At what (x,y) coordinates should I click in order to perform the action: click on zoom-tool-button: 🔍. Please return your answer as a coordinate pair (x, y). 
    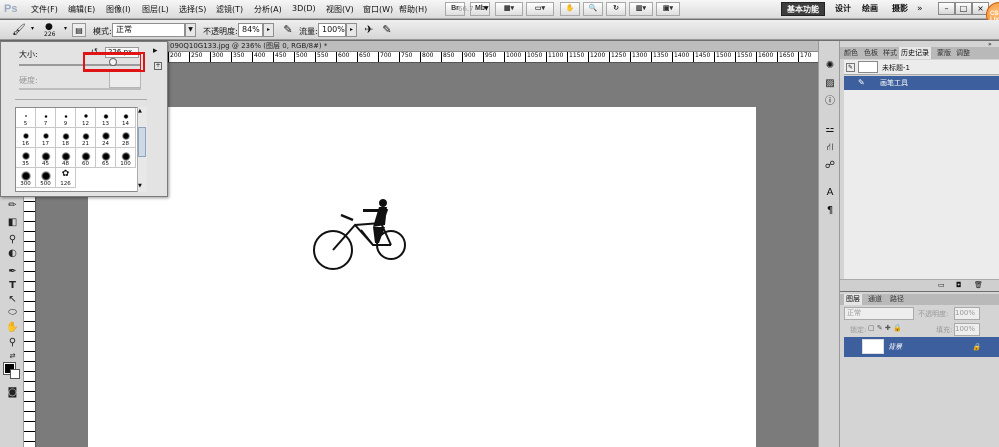
    Looking at the image, I should click on (593, 9).